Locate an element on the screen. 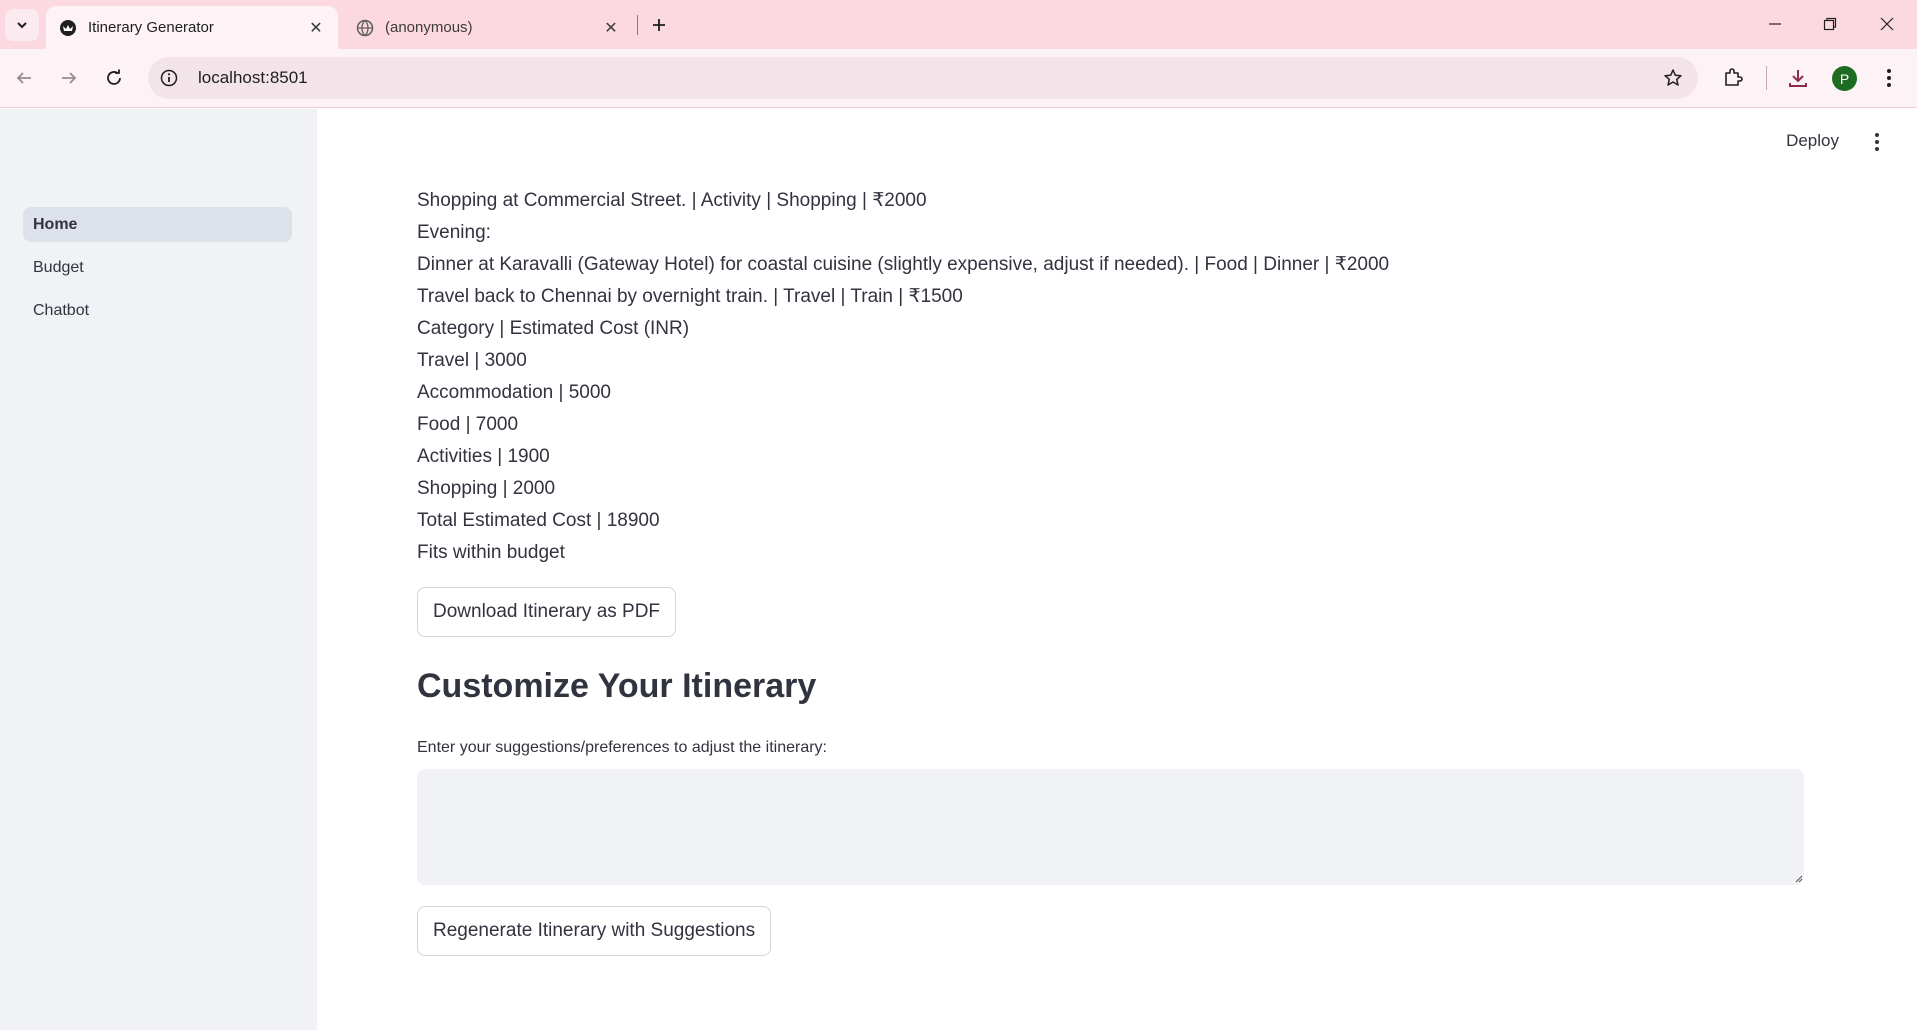 This screenshot has width=1917, height=1030. chevron-down-icon is located at coordinates (22, 25).